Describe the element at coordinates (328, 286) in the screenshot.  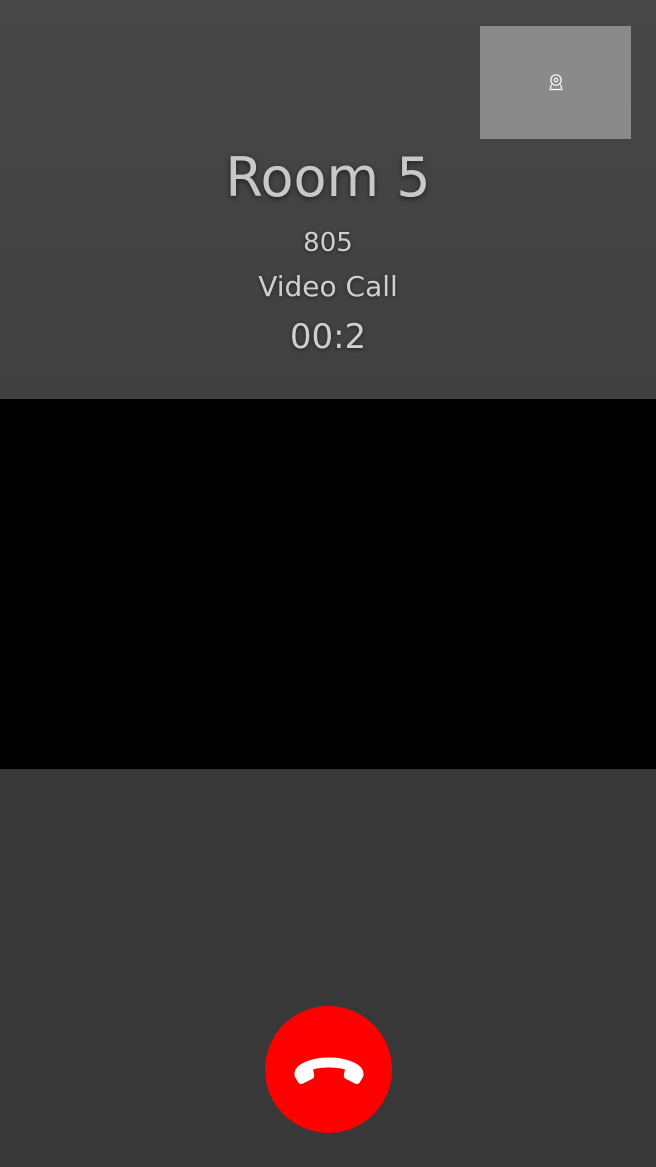
I see `call-type-label: Video Call` at that location.